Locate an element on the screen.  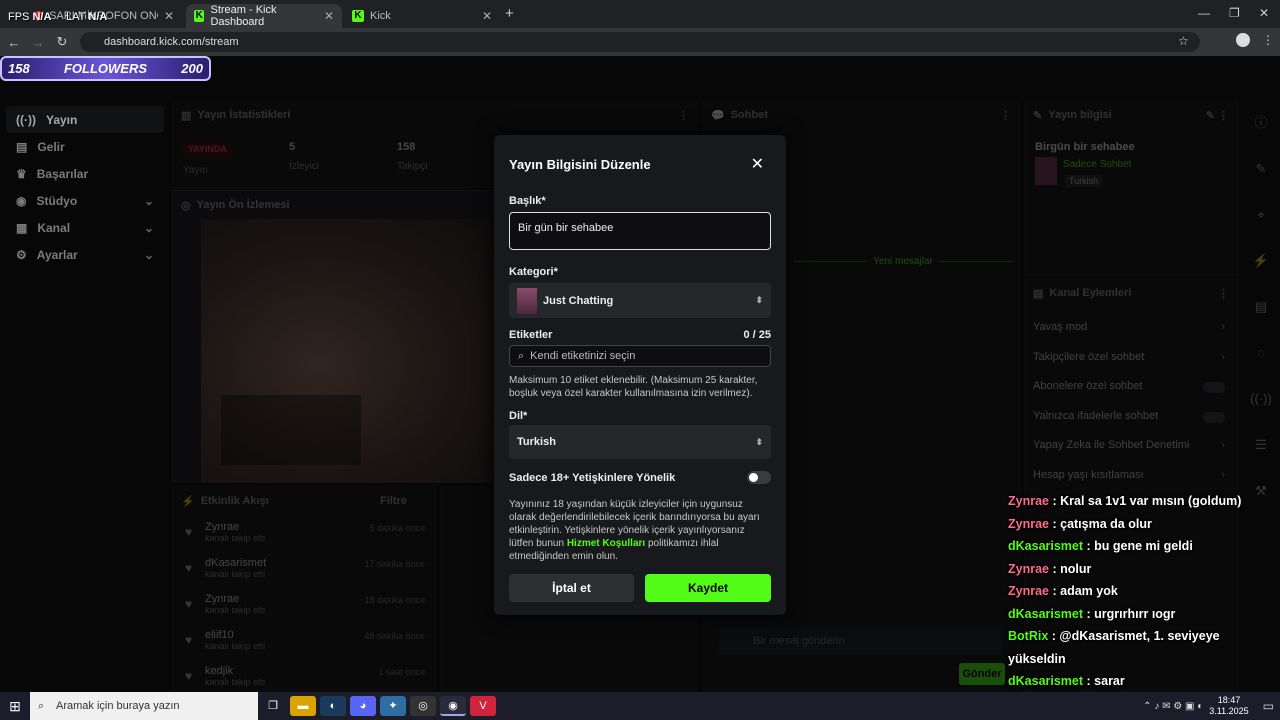
category-label: Kategori* is located at coordinates (533, 272).